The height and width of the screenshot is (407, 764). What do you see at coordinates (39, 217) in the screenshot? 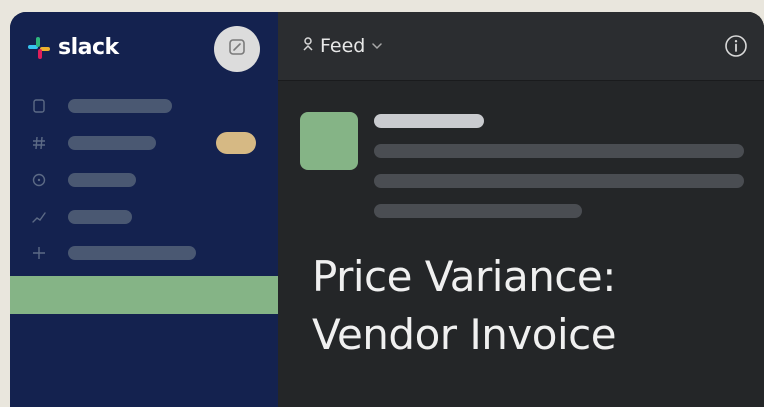
I see `activity-icon` at bounding box center [39, 217].